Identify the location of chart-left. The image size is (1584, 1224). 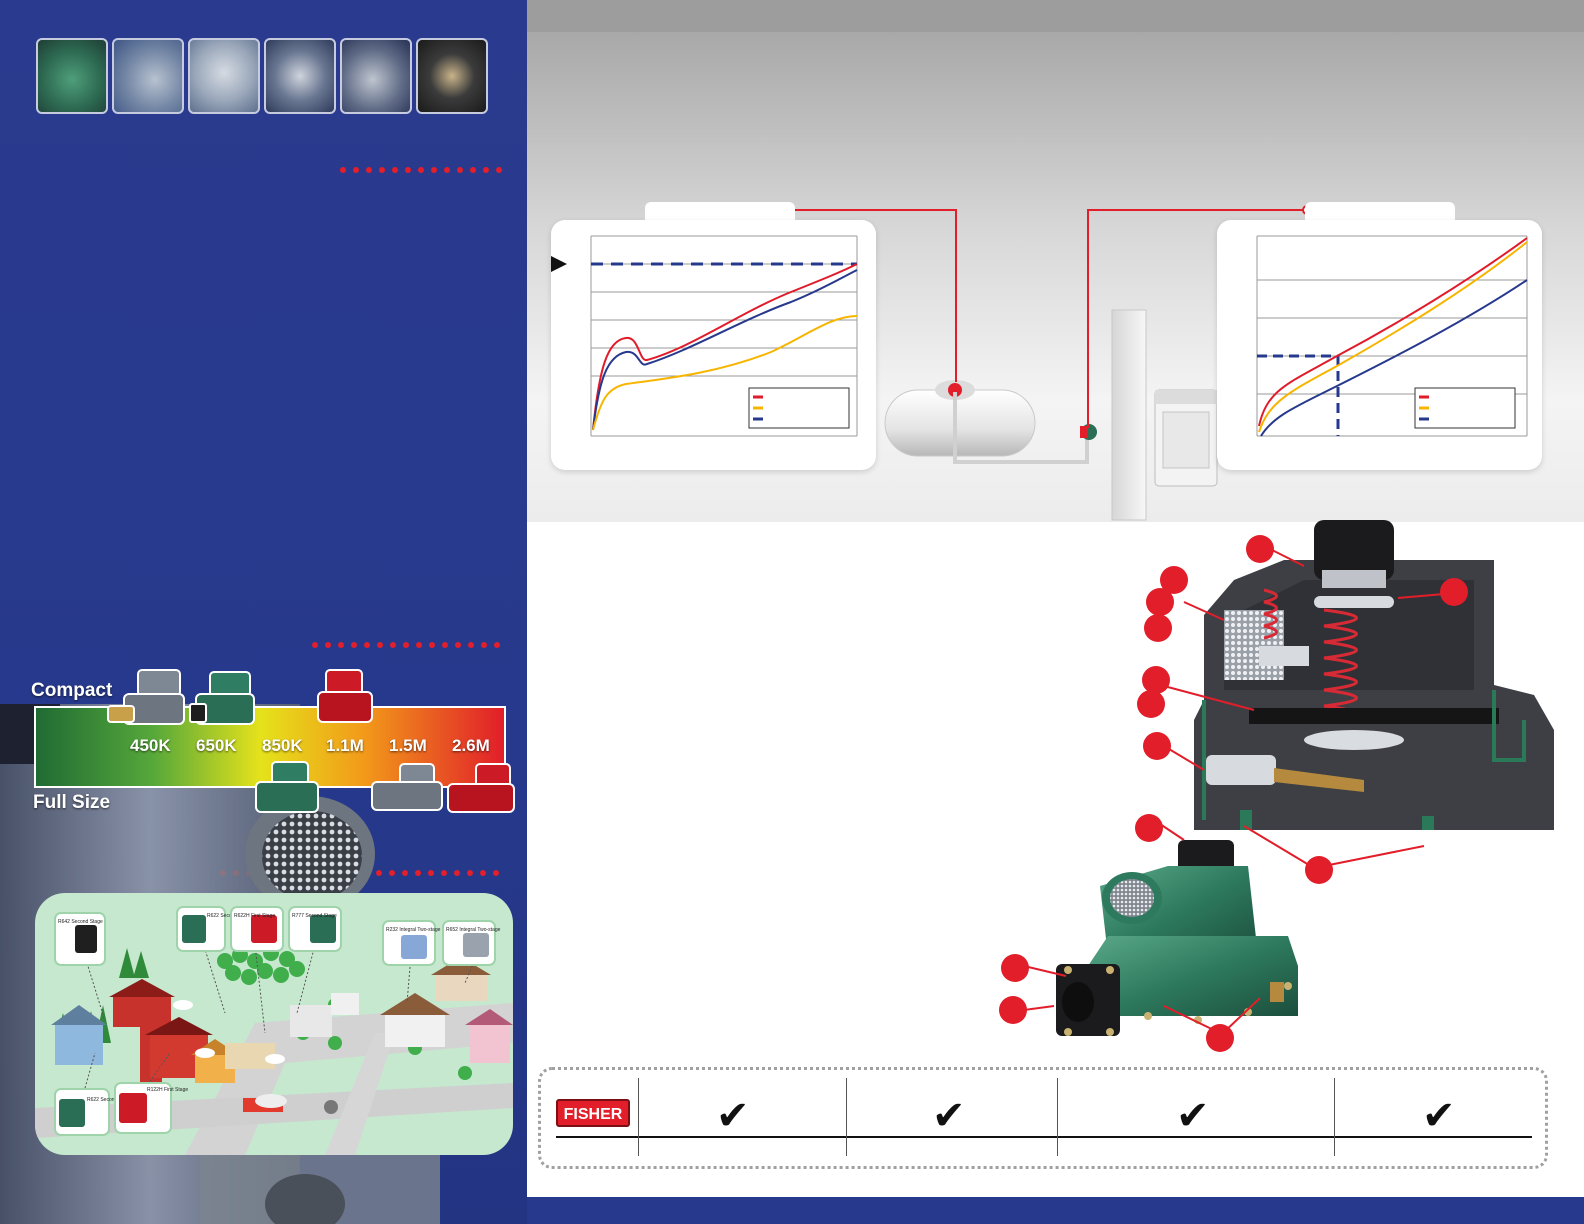
(704, 336).